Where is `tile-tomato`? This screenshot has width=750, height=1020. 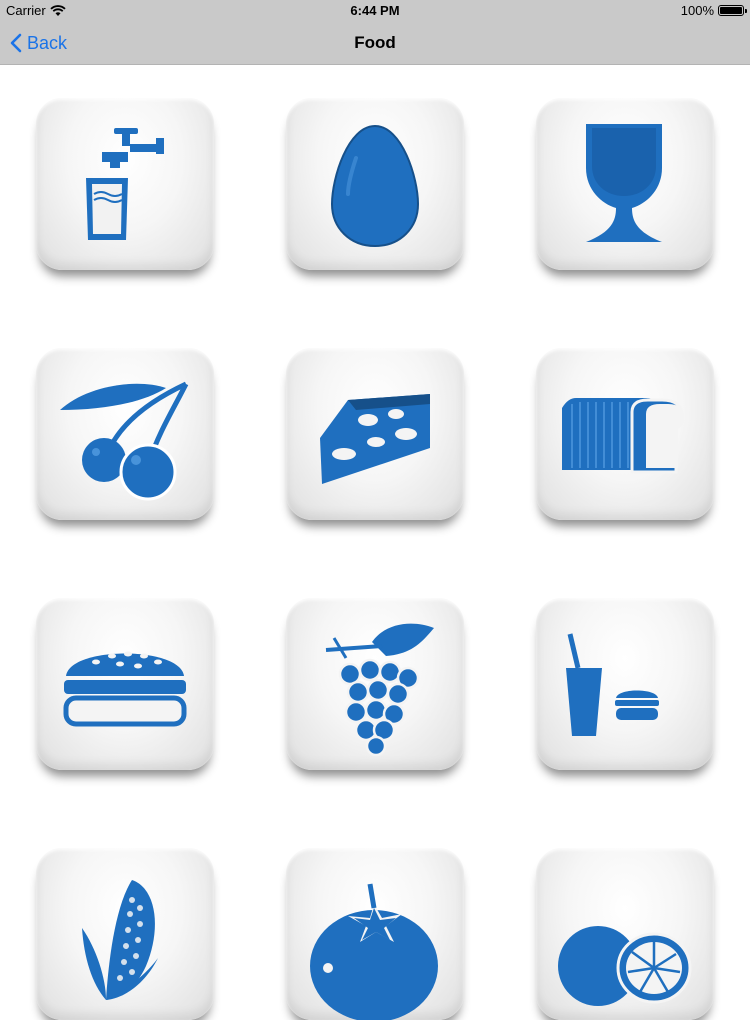
tile-tomato is located at coordinates (375, 934).